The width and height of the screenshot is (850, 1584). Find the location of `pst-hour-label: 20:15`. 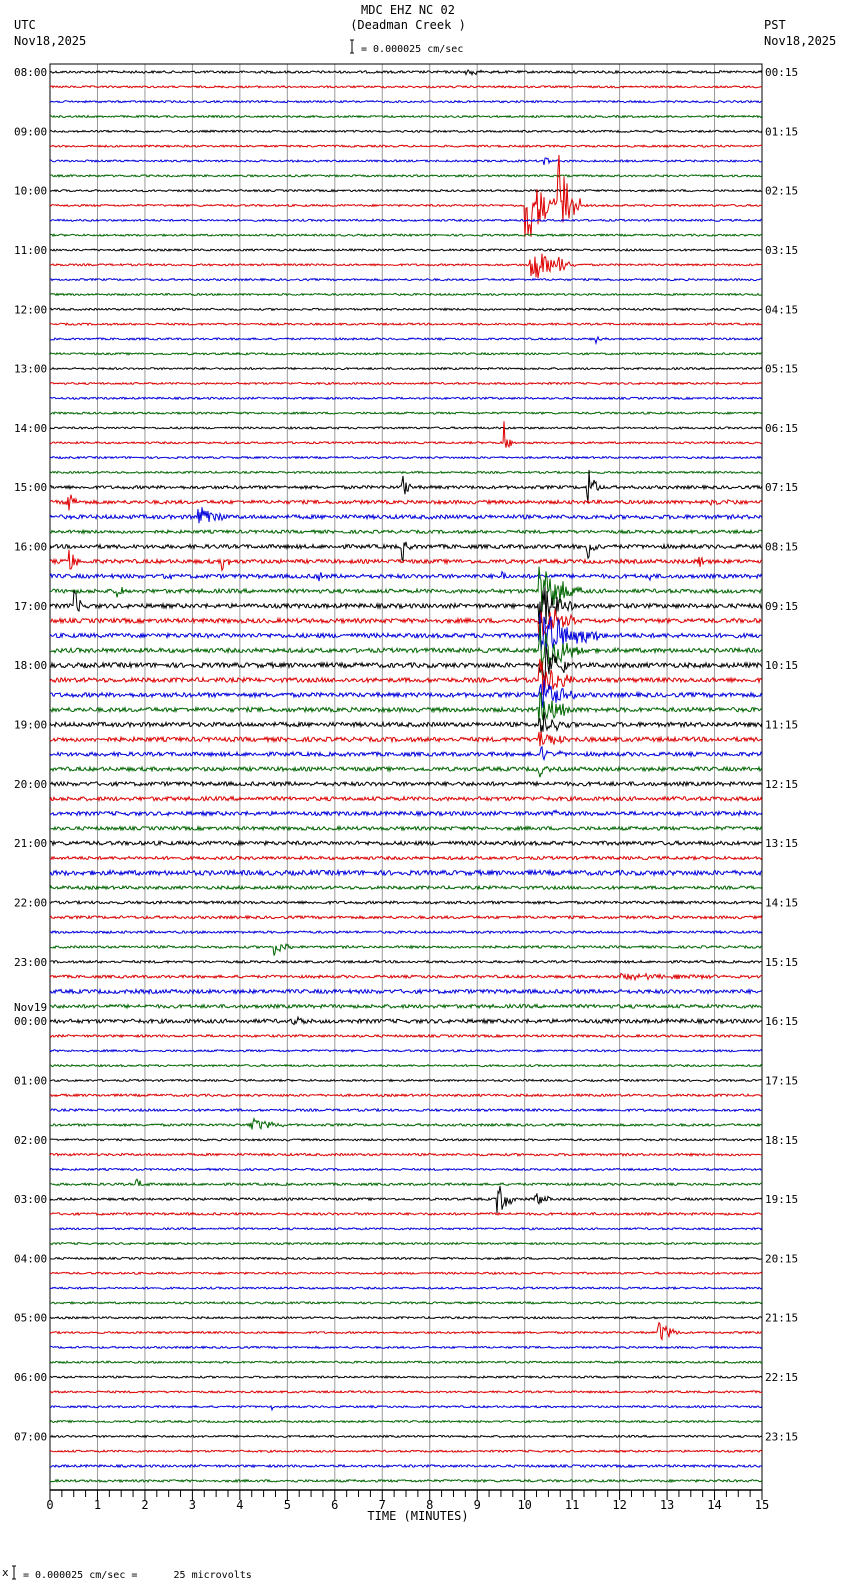

pst-hour-label: 20:15 is located at coordinates (781, 1258).